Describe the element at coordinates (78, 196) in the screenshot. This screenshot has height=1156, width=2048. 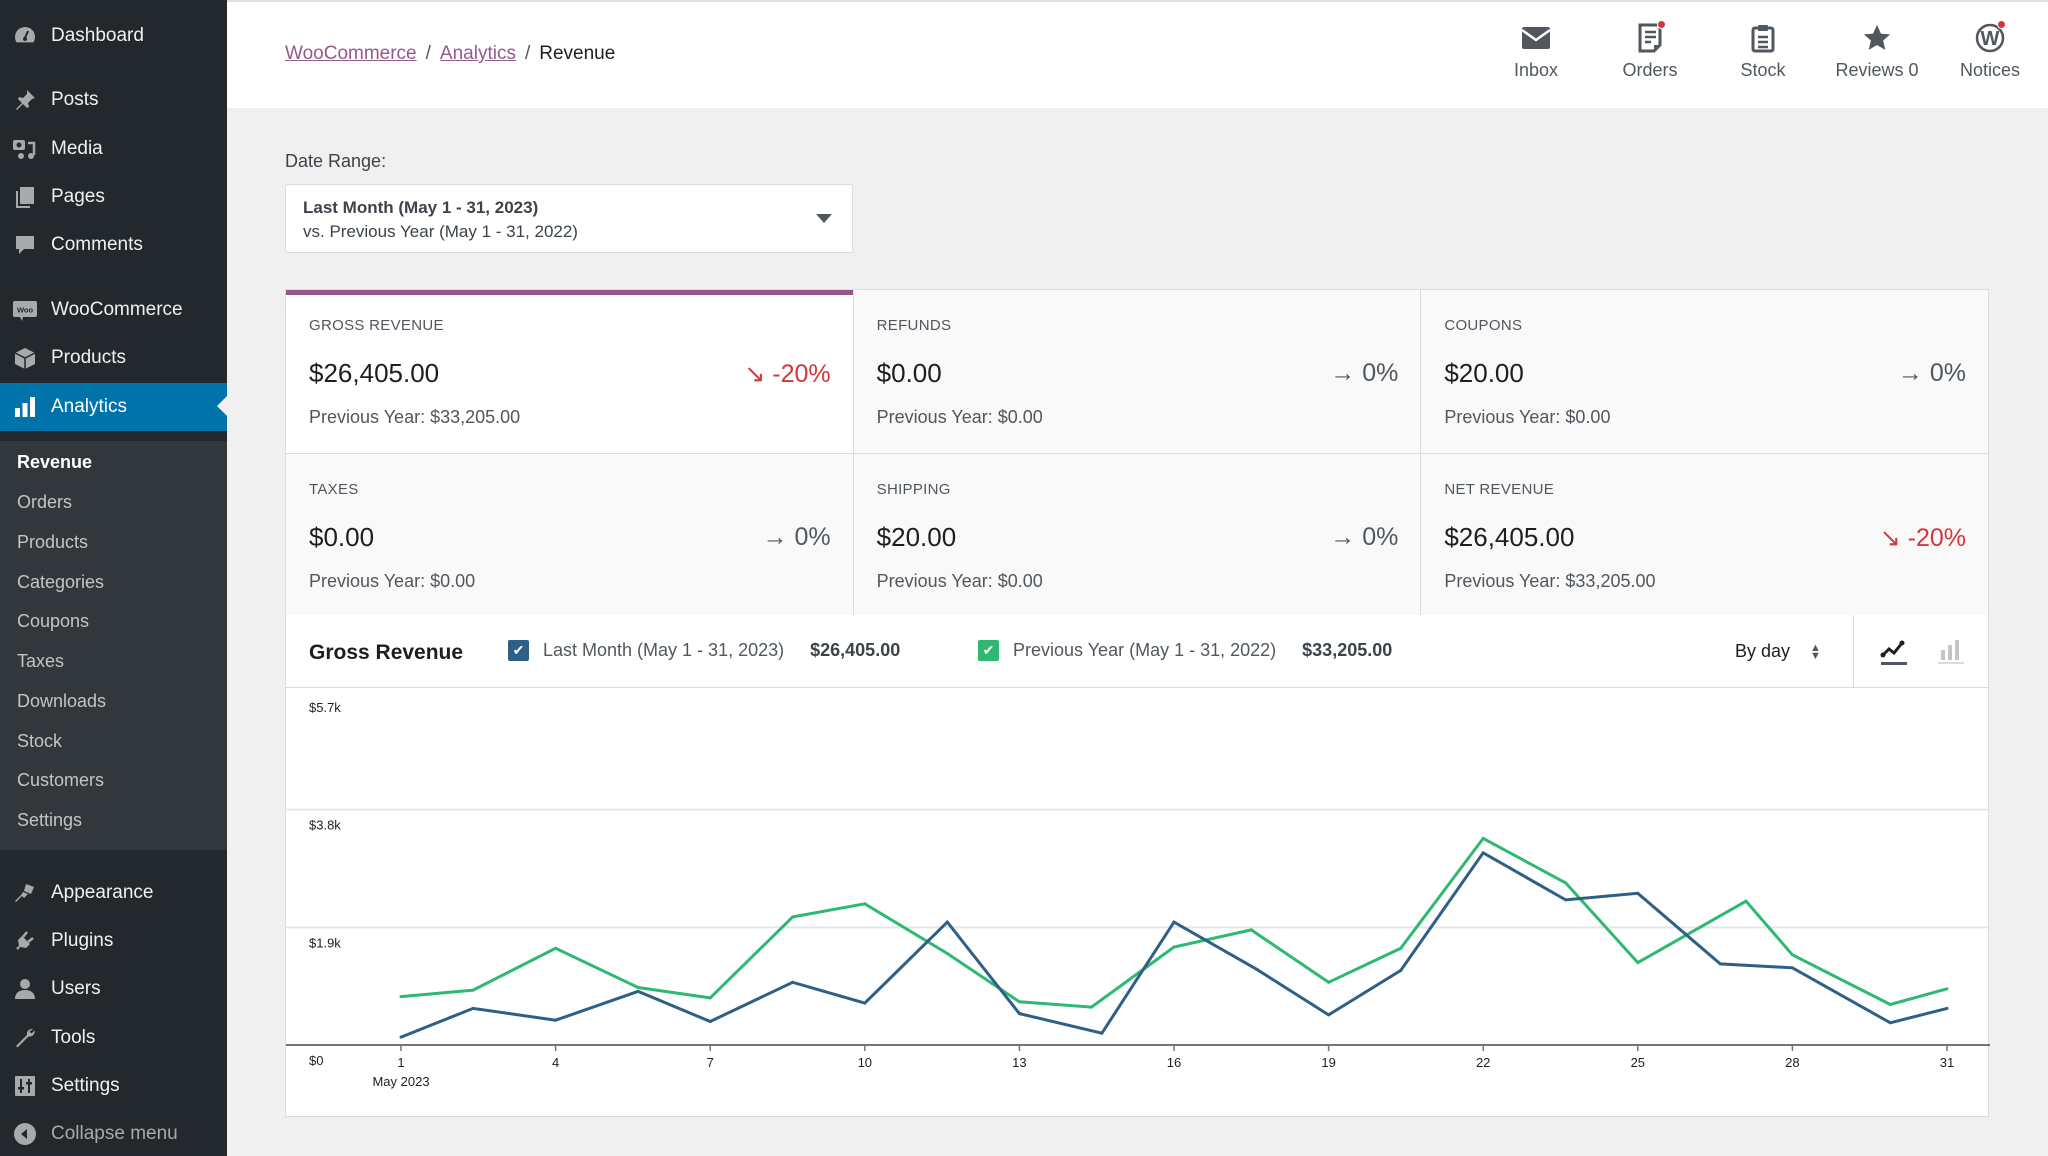
I see `sidebar-label: Pages` at that location.